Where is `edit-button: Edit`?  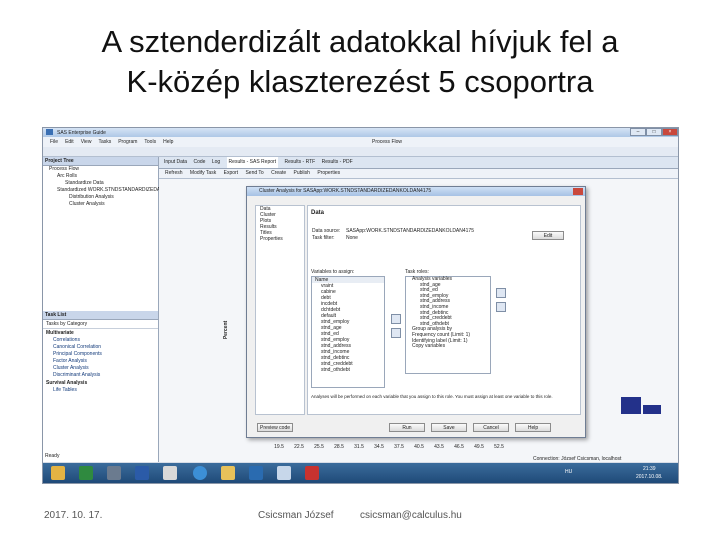 edit-button: Edit is located at coordinates (548, 235).